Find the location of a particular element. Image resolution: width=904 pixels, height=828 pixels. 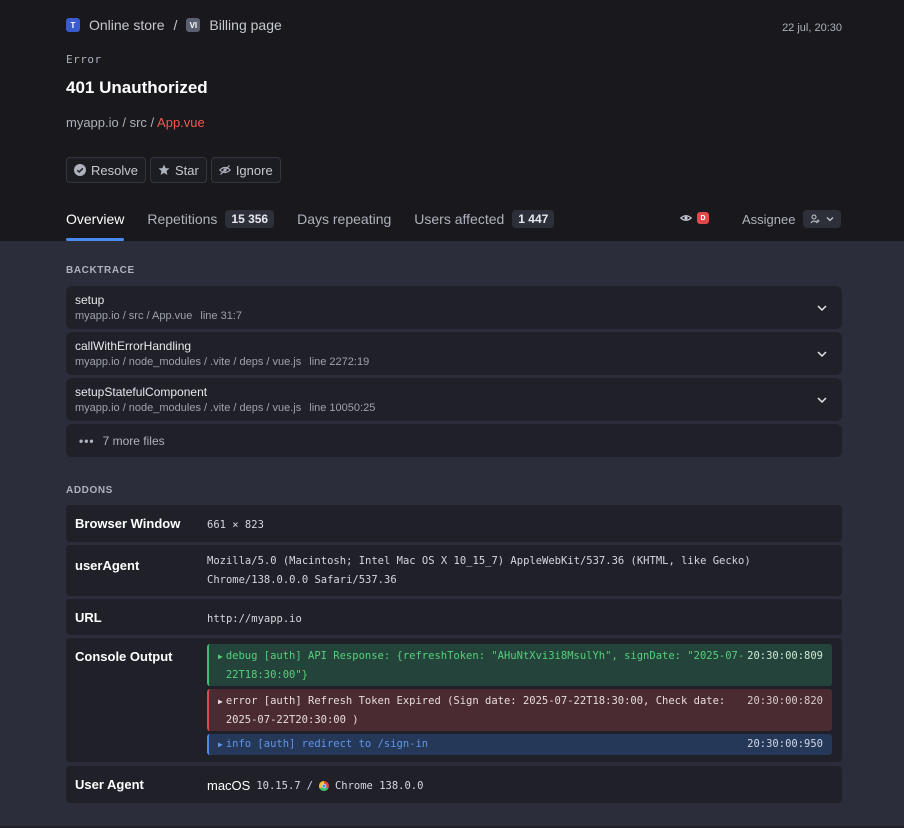

event-timestamp: 22 jul, 20:30 is located at coordinates (812, 28).